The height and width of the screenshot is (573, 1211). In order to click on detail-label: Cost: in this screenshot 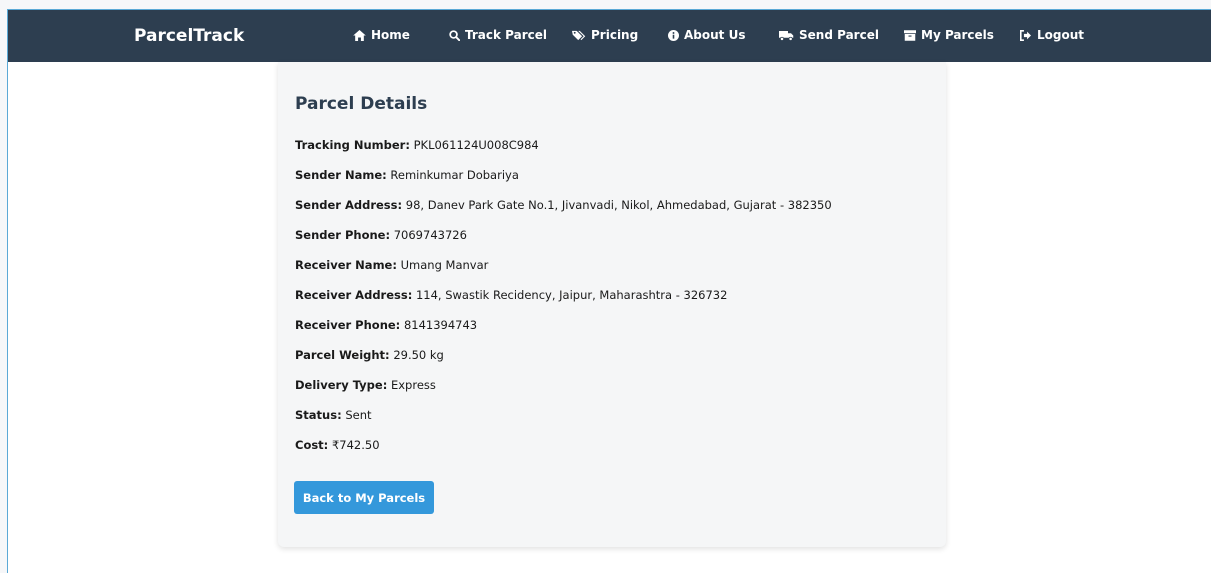, I will do `click(312, 445)`.